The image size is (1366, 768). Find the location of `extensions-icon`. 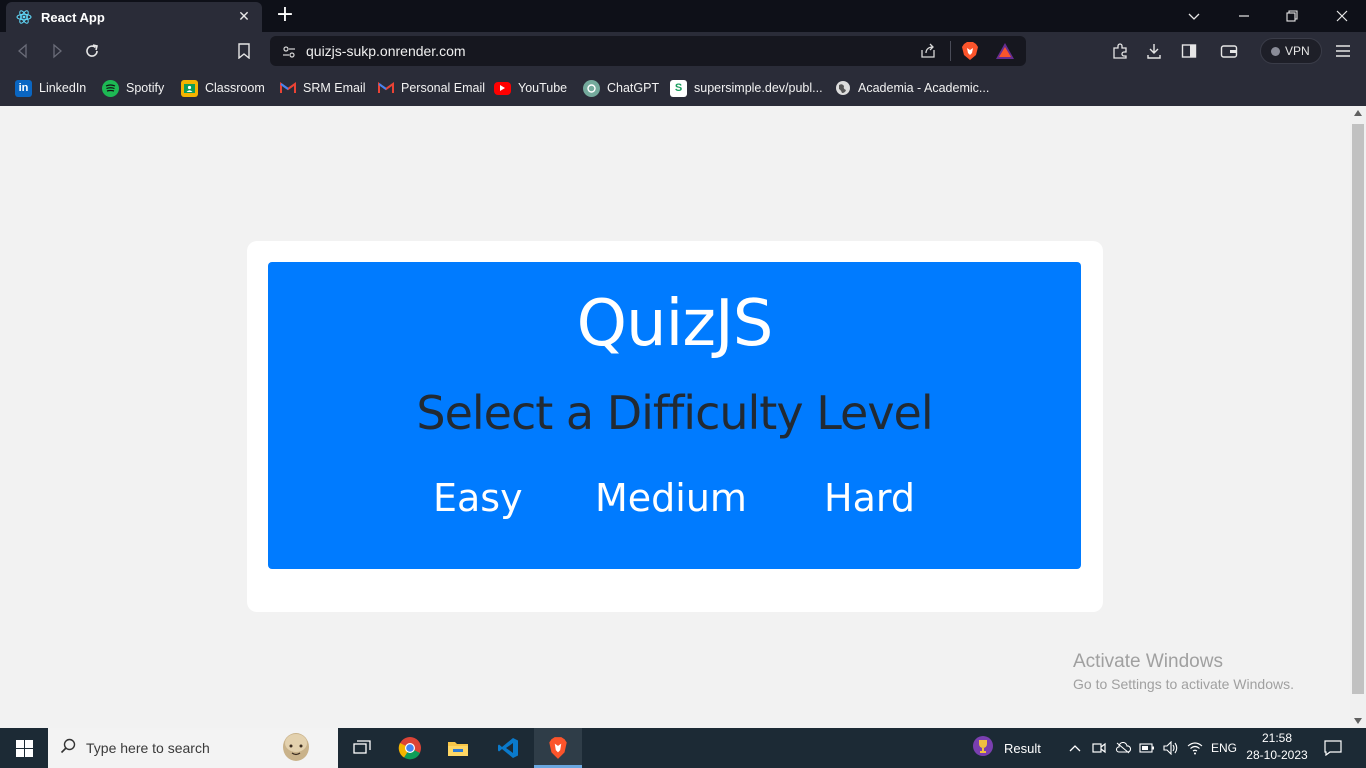

extensions-icon is located at coordinates (1120, 51).